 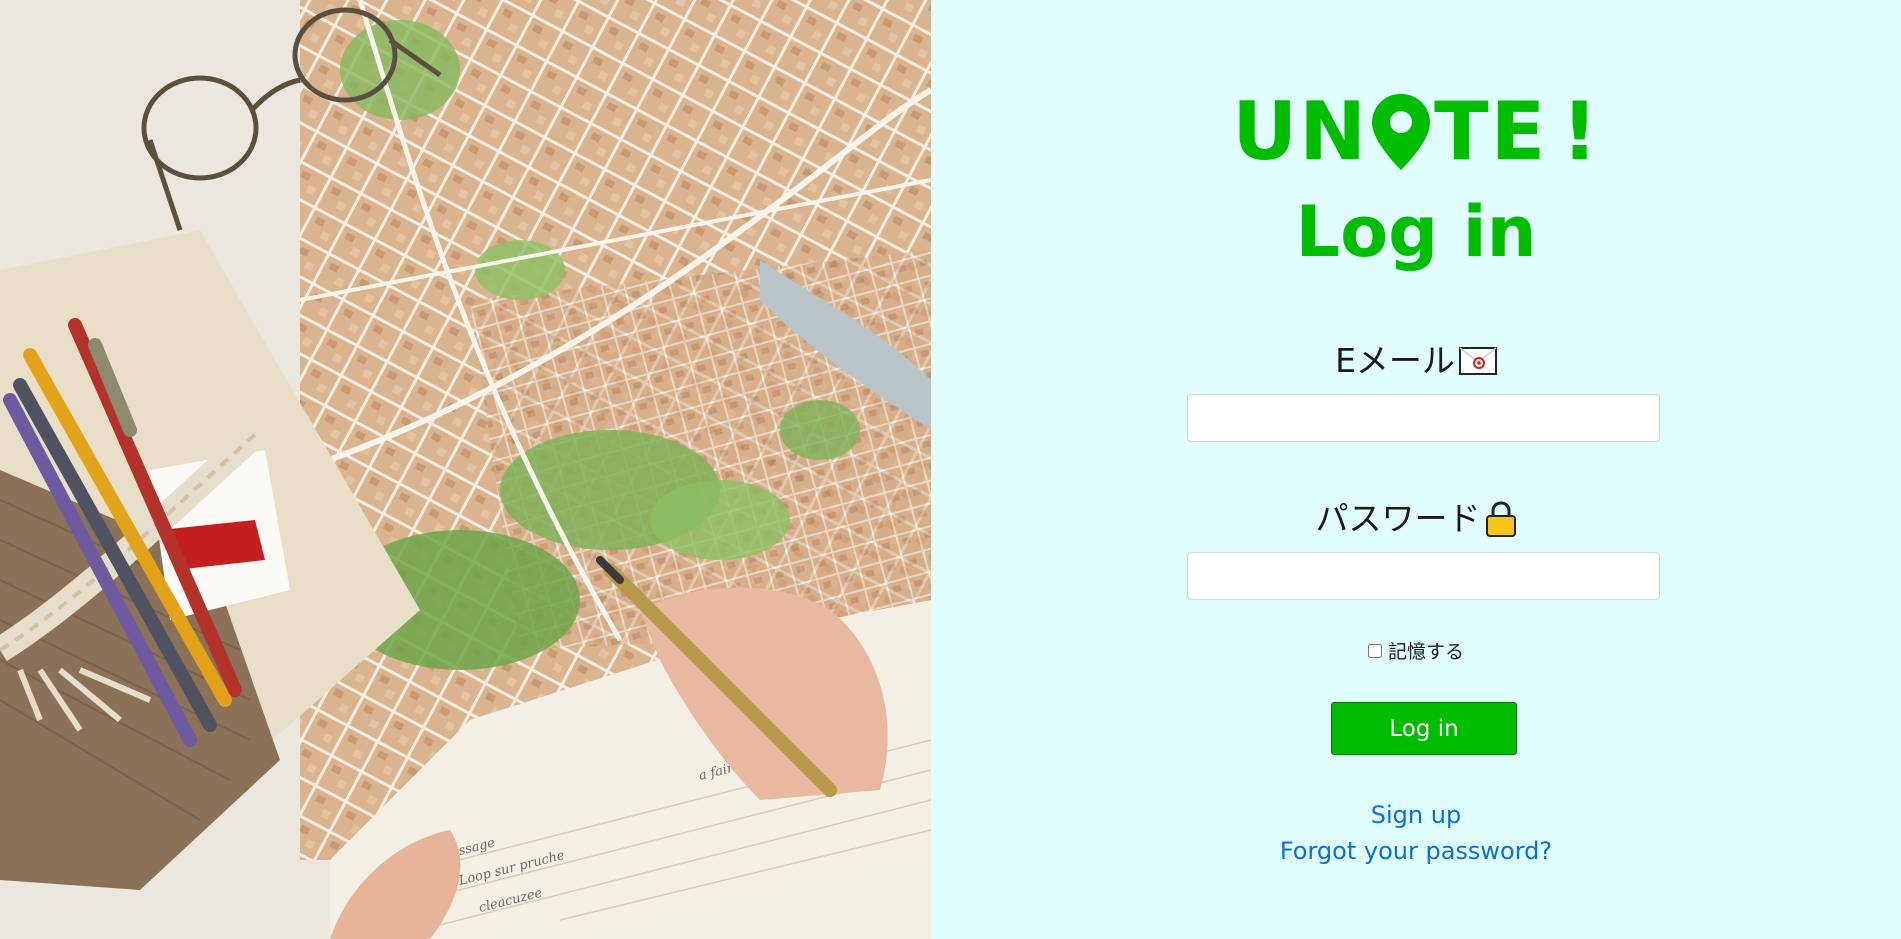 What do you see at coordinates (1401, 132) in the screenshot?
I see `map-pin-icon` at bounding box center [1401, 132].